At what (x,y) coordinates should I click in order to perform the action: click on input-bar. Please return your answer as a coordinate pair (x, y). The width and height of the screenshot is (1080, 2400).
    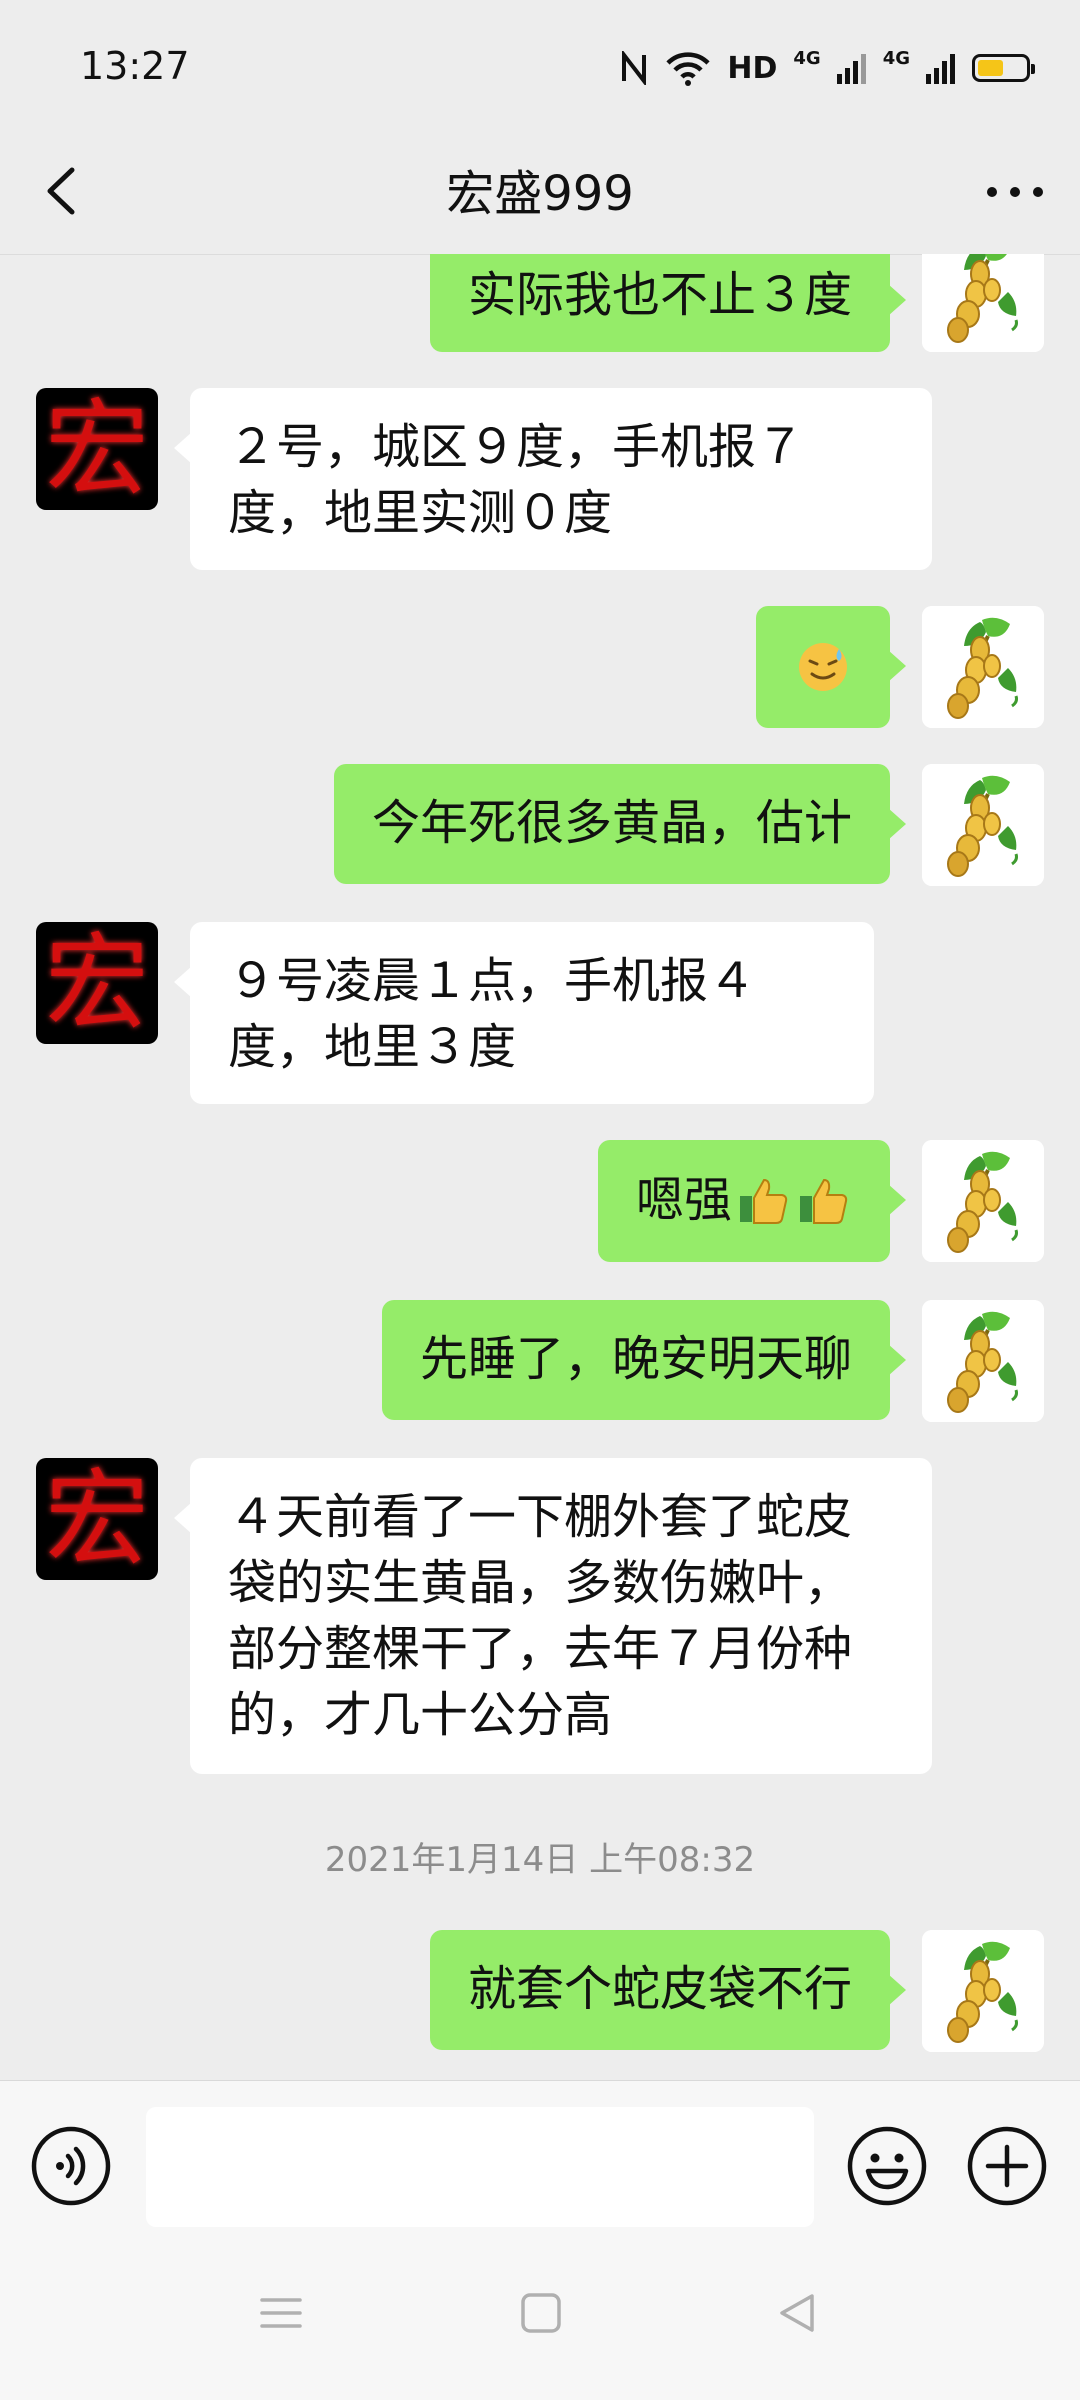
    Looking at the image, I should click on (540, 2155).